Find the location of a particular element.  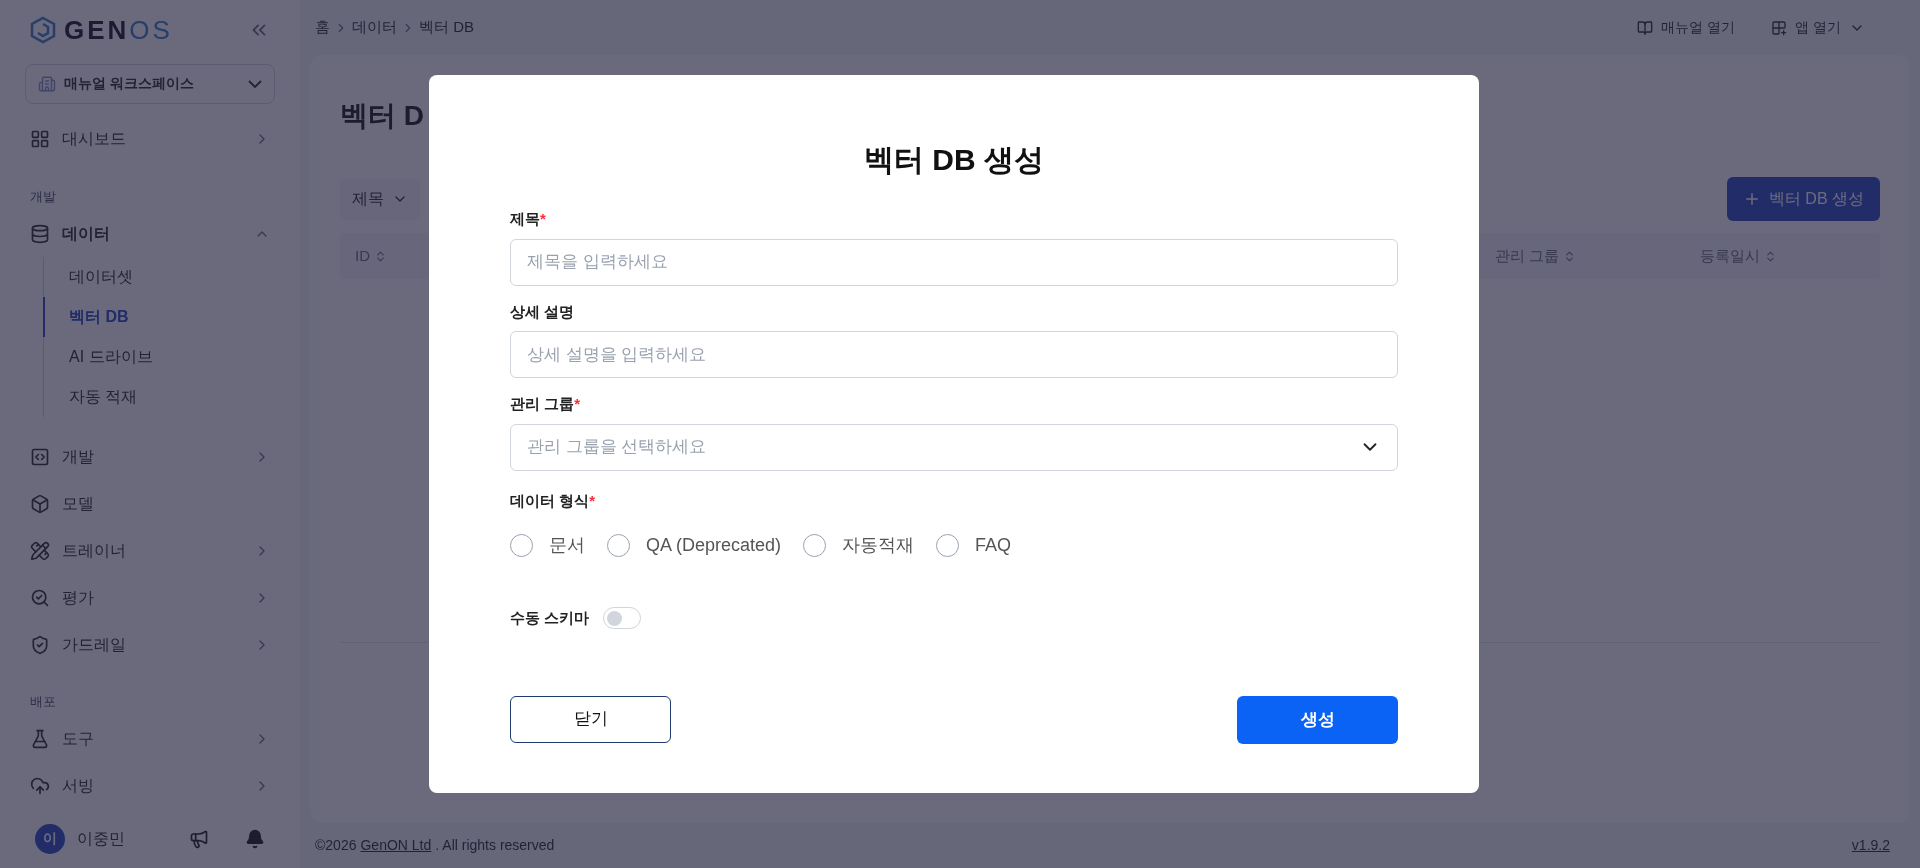

breadcrumb-link: 벡터 DB is located at coordinates (446, 27).